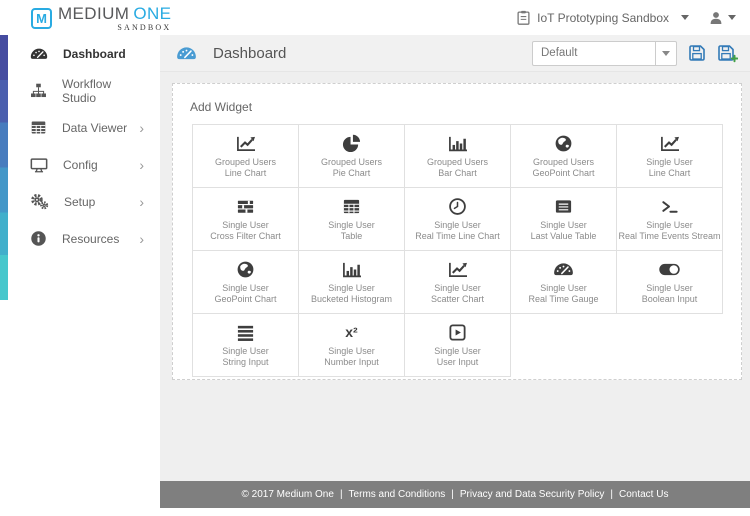 This screenshot has width=750, height=516. Describe the element at coordinates (563, 299) in the screenshot. I see `widget-type-label: Real Time Gauge` at that location.